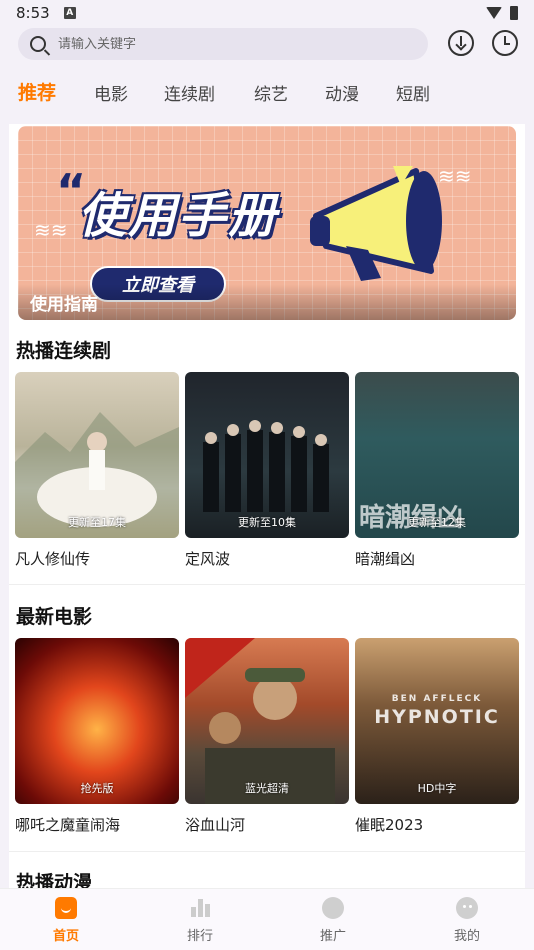 The image size is (534, 950). Describe the element at coordinates (437, 699) in the screenshot. I see `poster-actor-name: BEN AFFLECK` at that location.